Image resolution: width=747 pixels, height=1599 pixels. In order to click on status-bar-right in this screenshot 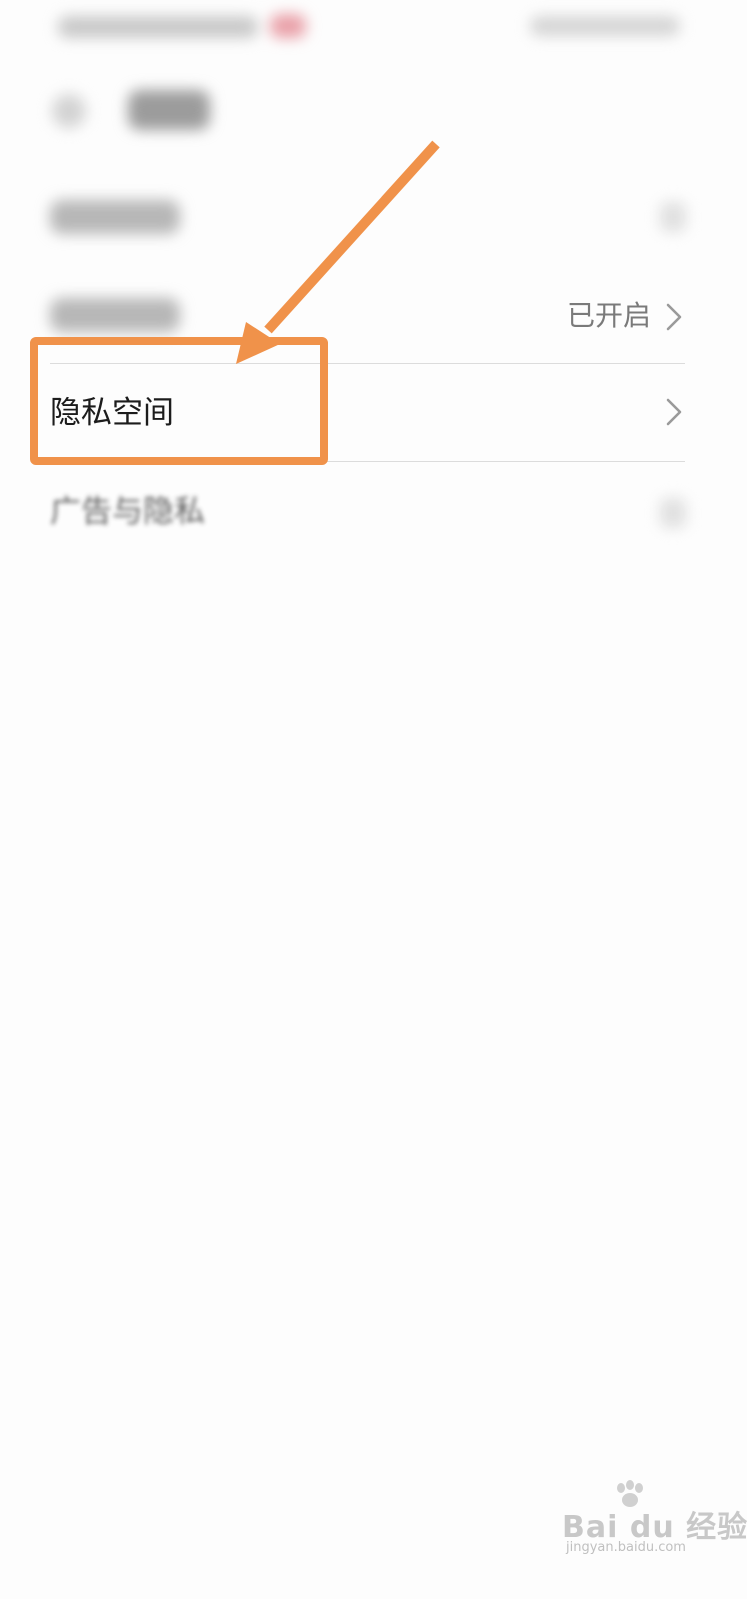, I will do `click(605, 26)`.